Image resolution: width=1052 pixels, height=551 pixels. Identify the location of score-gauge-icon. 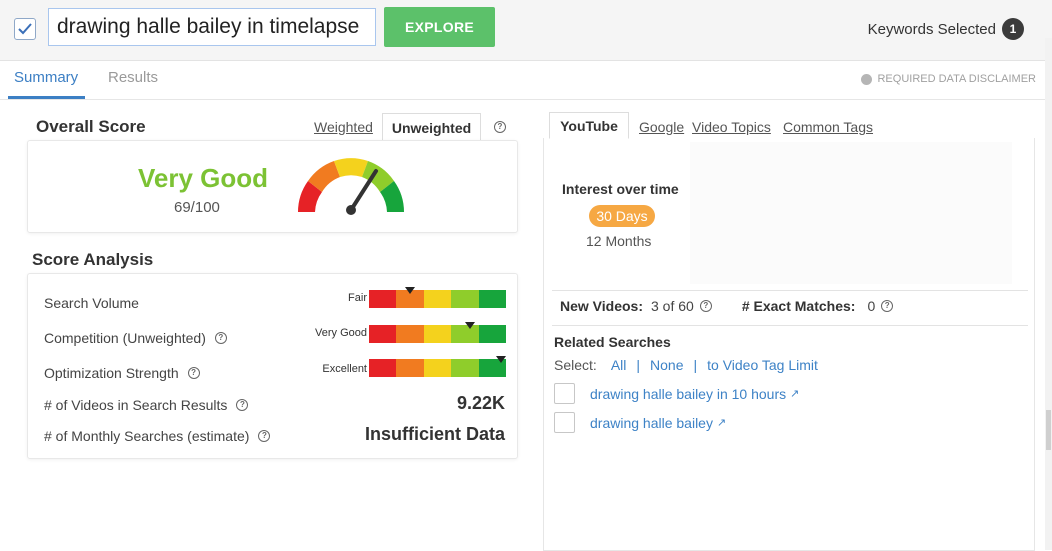
(351, 186).